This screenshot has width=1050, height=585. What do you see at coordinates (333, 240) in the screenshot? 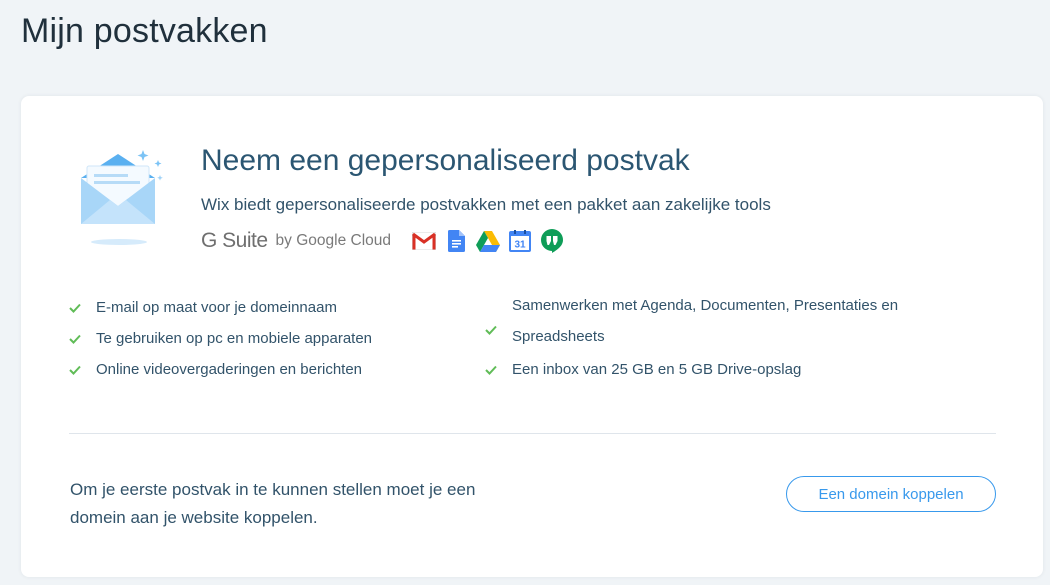
I see `gsuite-byline: by Google Cloud` at bounding box center [333, 240].